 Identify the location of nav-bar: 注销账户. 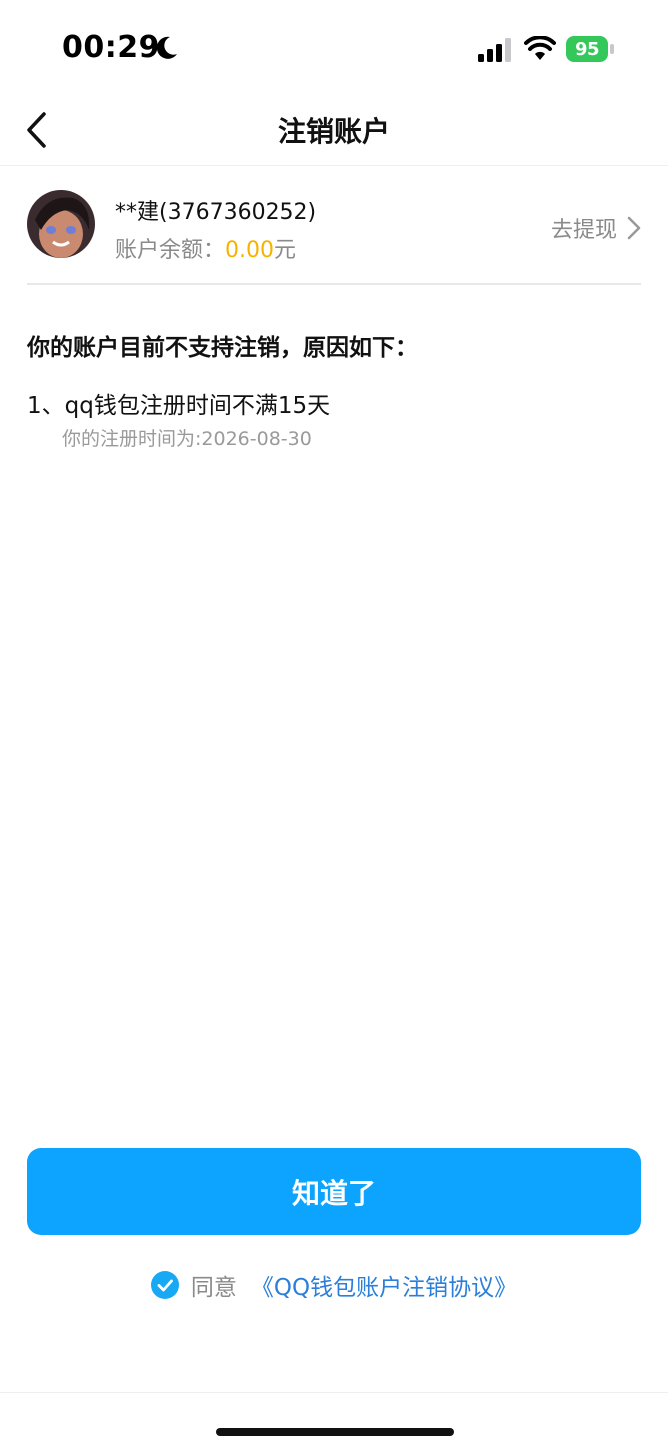
(334, 133).